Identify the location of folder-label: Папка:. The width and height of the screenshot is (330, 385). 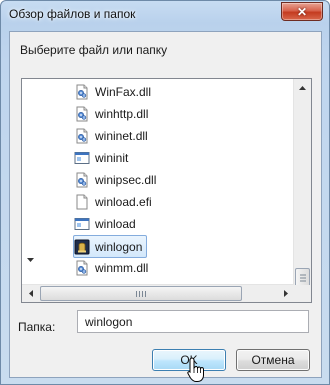
(37, 327).